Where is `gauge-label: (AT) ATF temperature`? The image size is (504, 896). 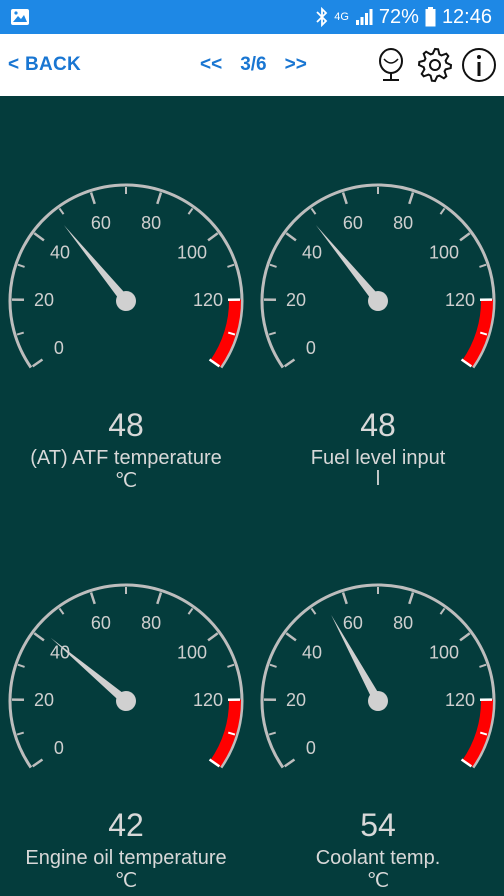 gauge-label: (AT) ATF temperature is located at coordinates (126, 458).